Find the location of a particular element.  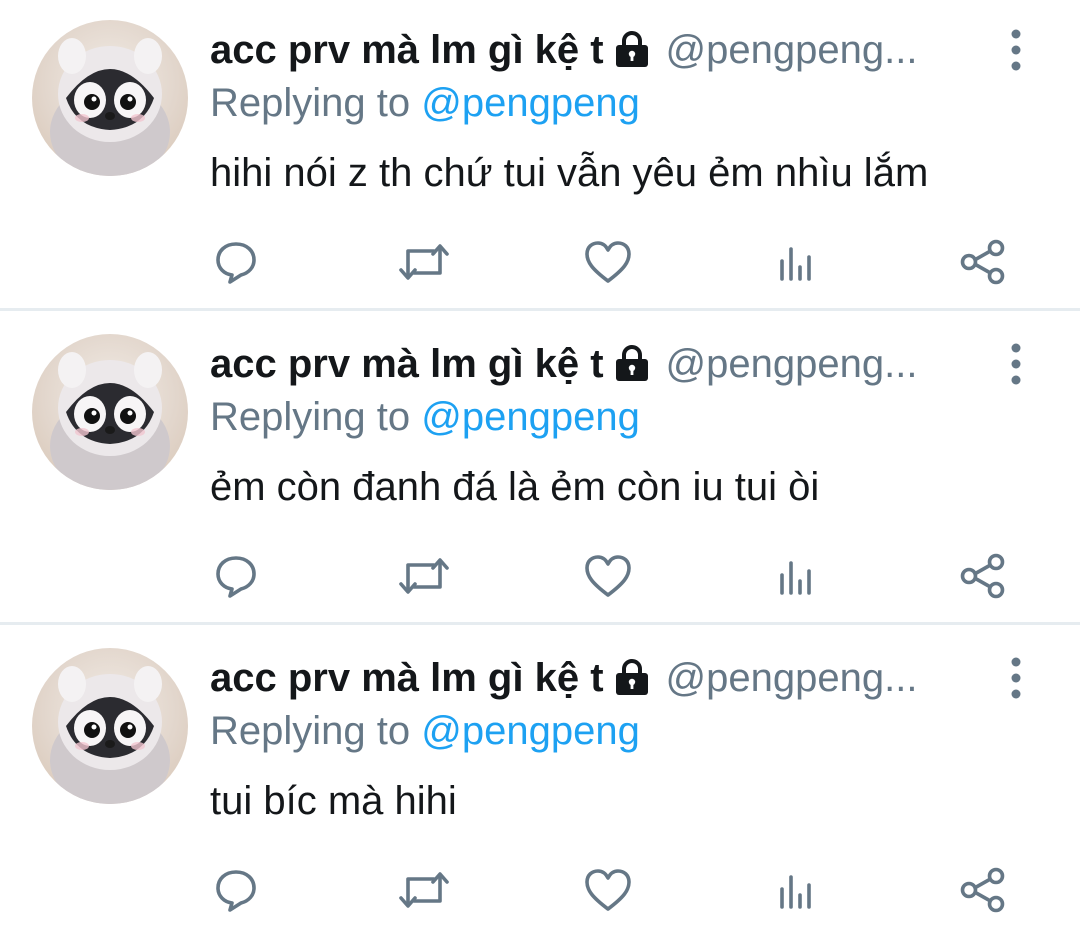

tweet-text: ẻm còn đanh đá là ẻm còn iu tui òi is located at coordinates (515, 487).